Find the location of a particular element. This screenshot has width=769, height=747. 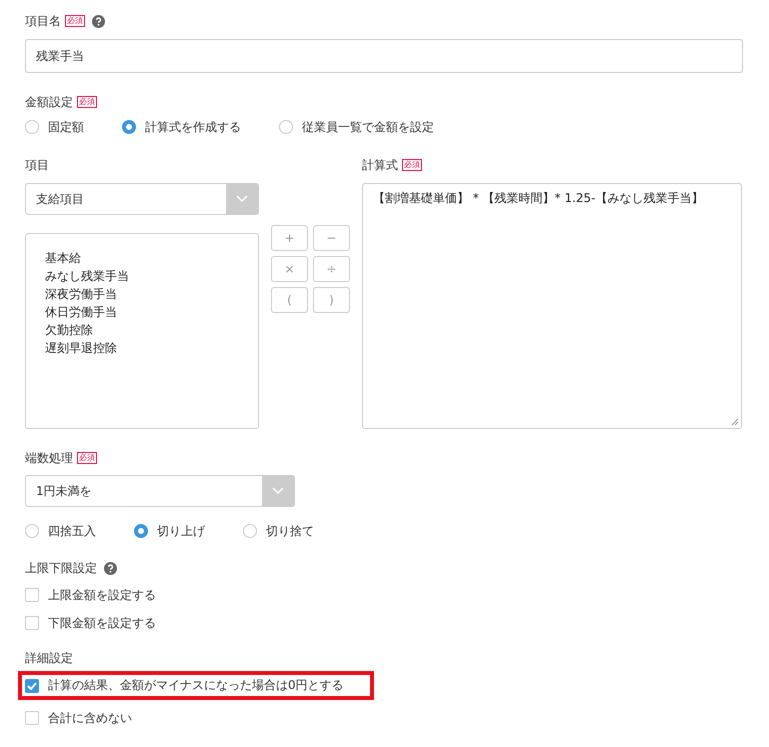

field-label: 計算式 is located at coordinates (380, 165).